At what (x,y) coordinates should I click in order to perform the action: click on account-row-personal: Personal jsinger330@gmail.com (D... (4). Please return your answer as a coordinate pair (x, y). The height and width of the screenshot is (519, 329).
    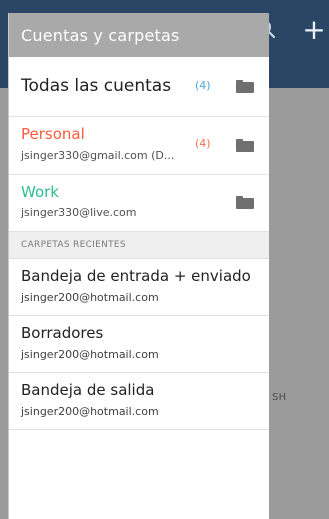
    Looking at the image, I should click on (139, 146).